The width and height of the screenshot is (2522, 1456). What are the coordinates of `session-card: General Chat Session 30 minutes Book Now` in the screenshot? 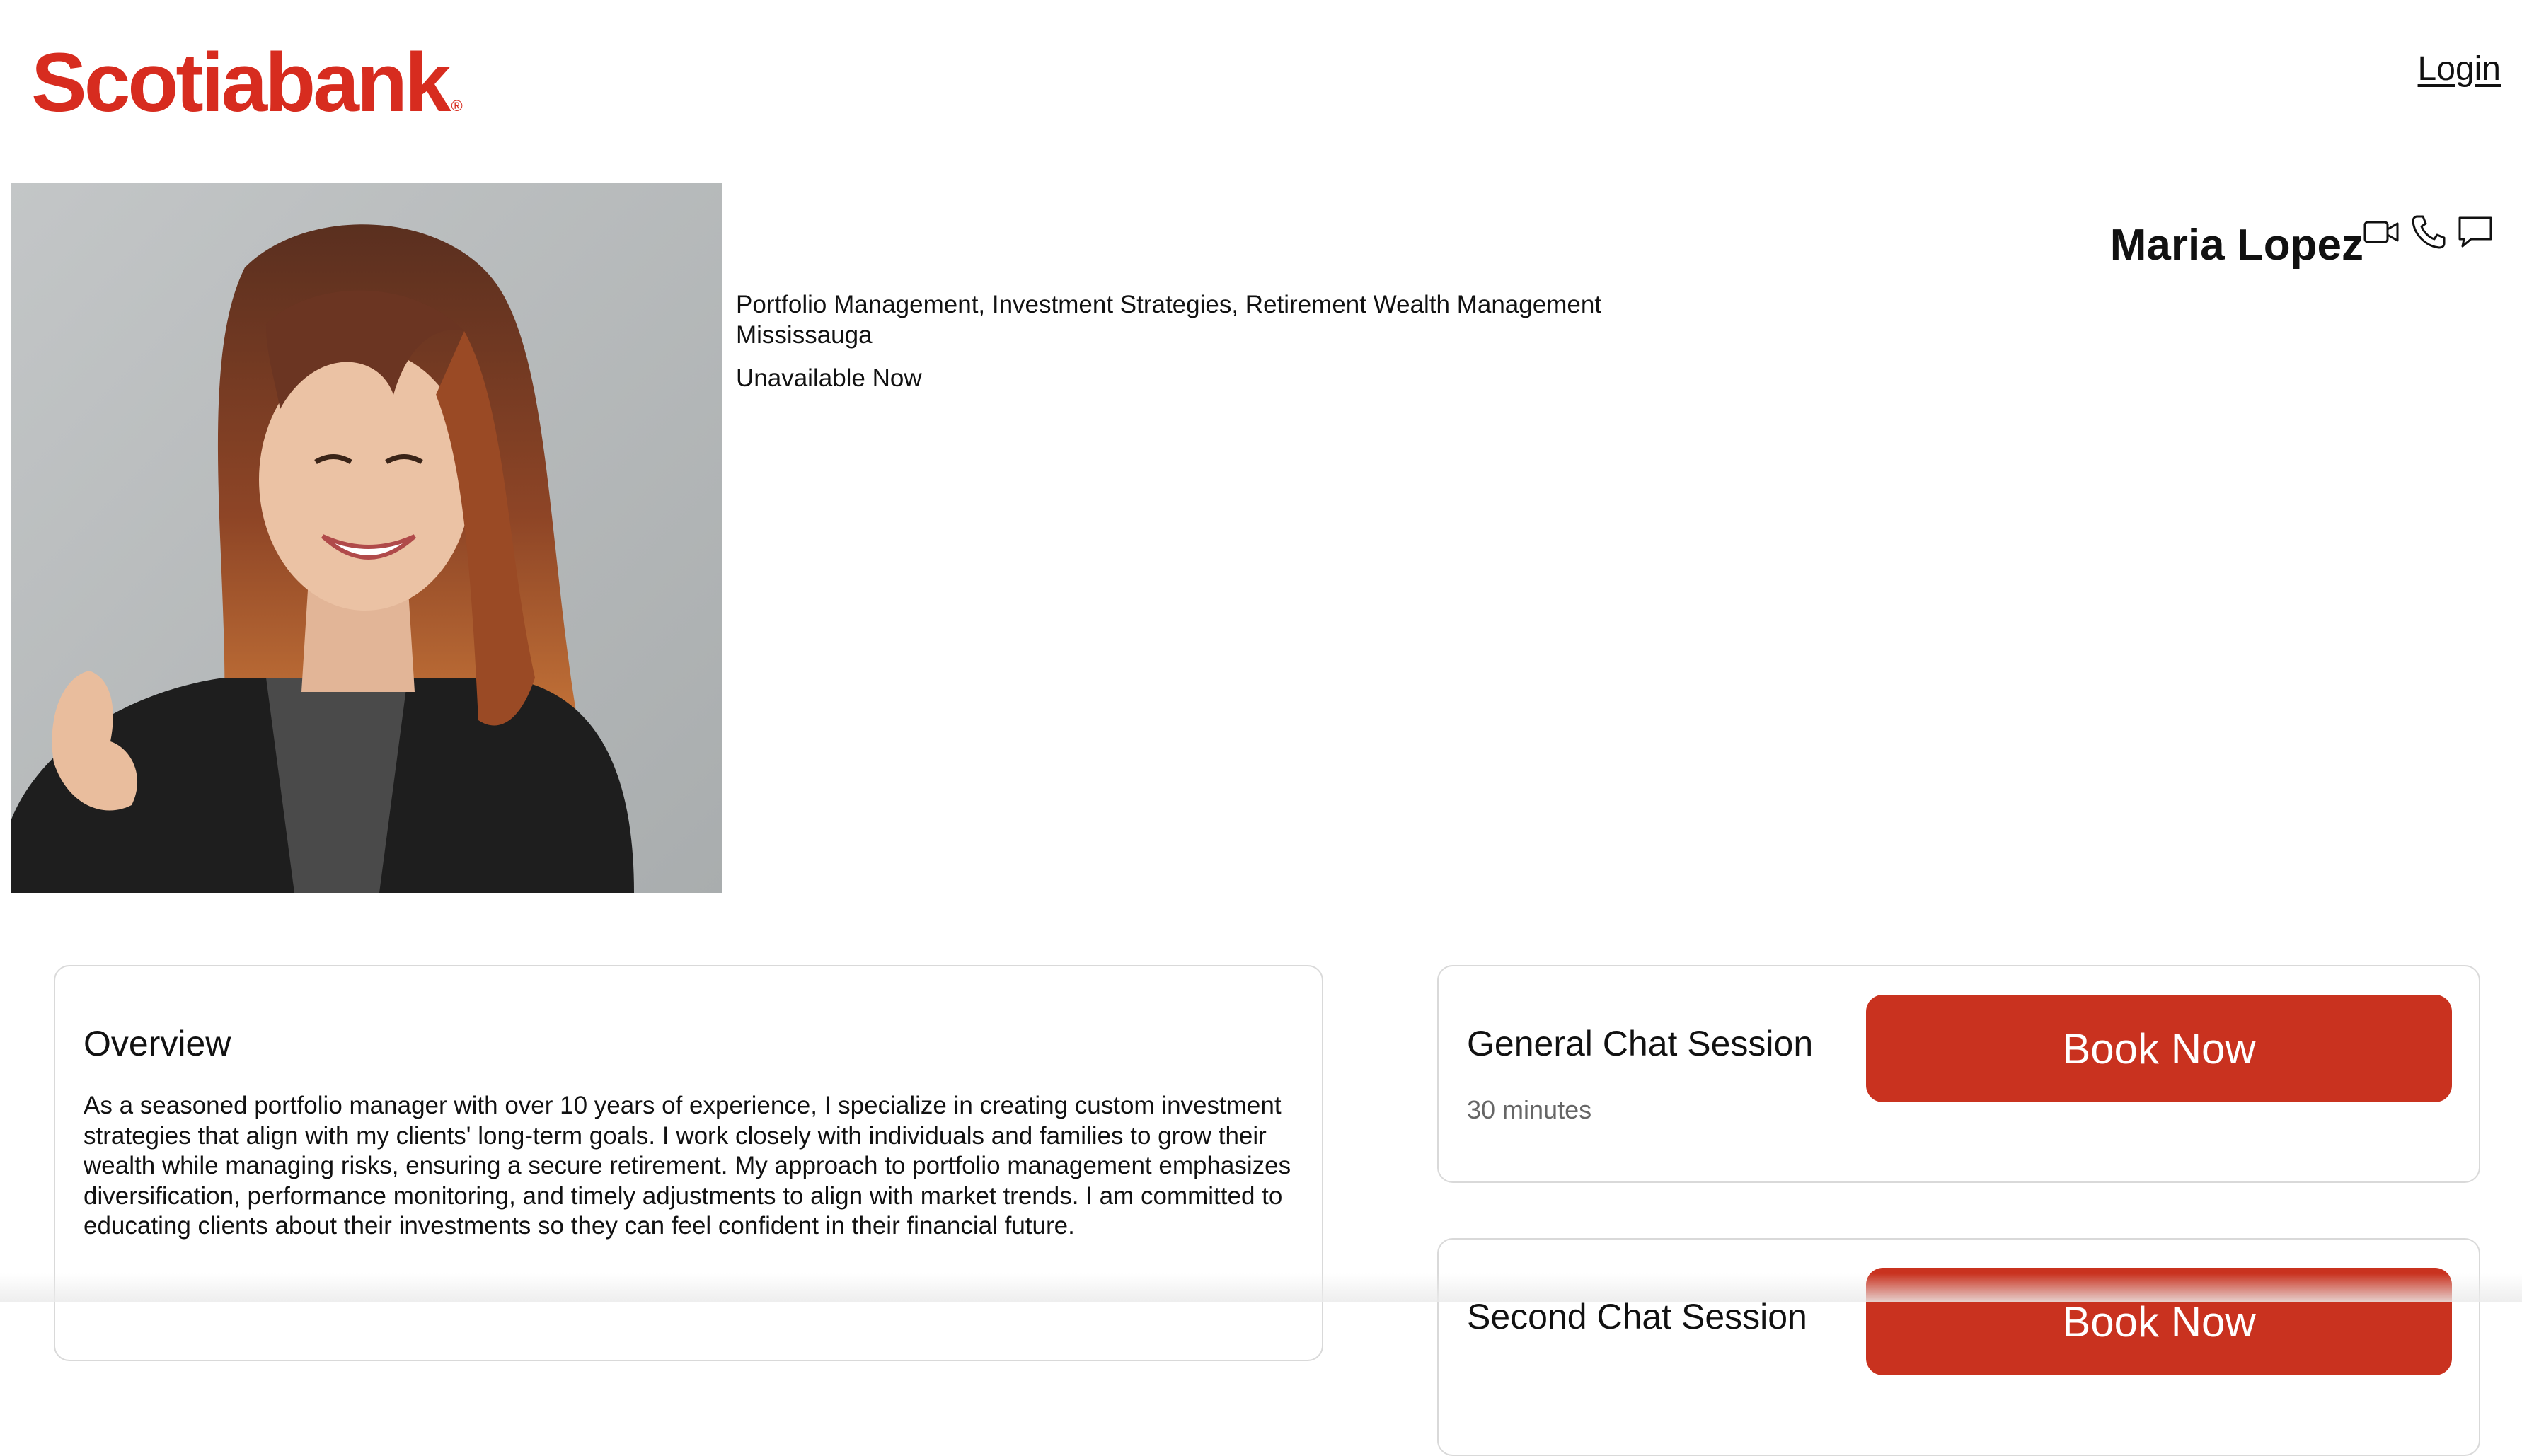 It's located at (1959, 1074).